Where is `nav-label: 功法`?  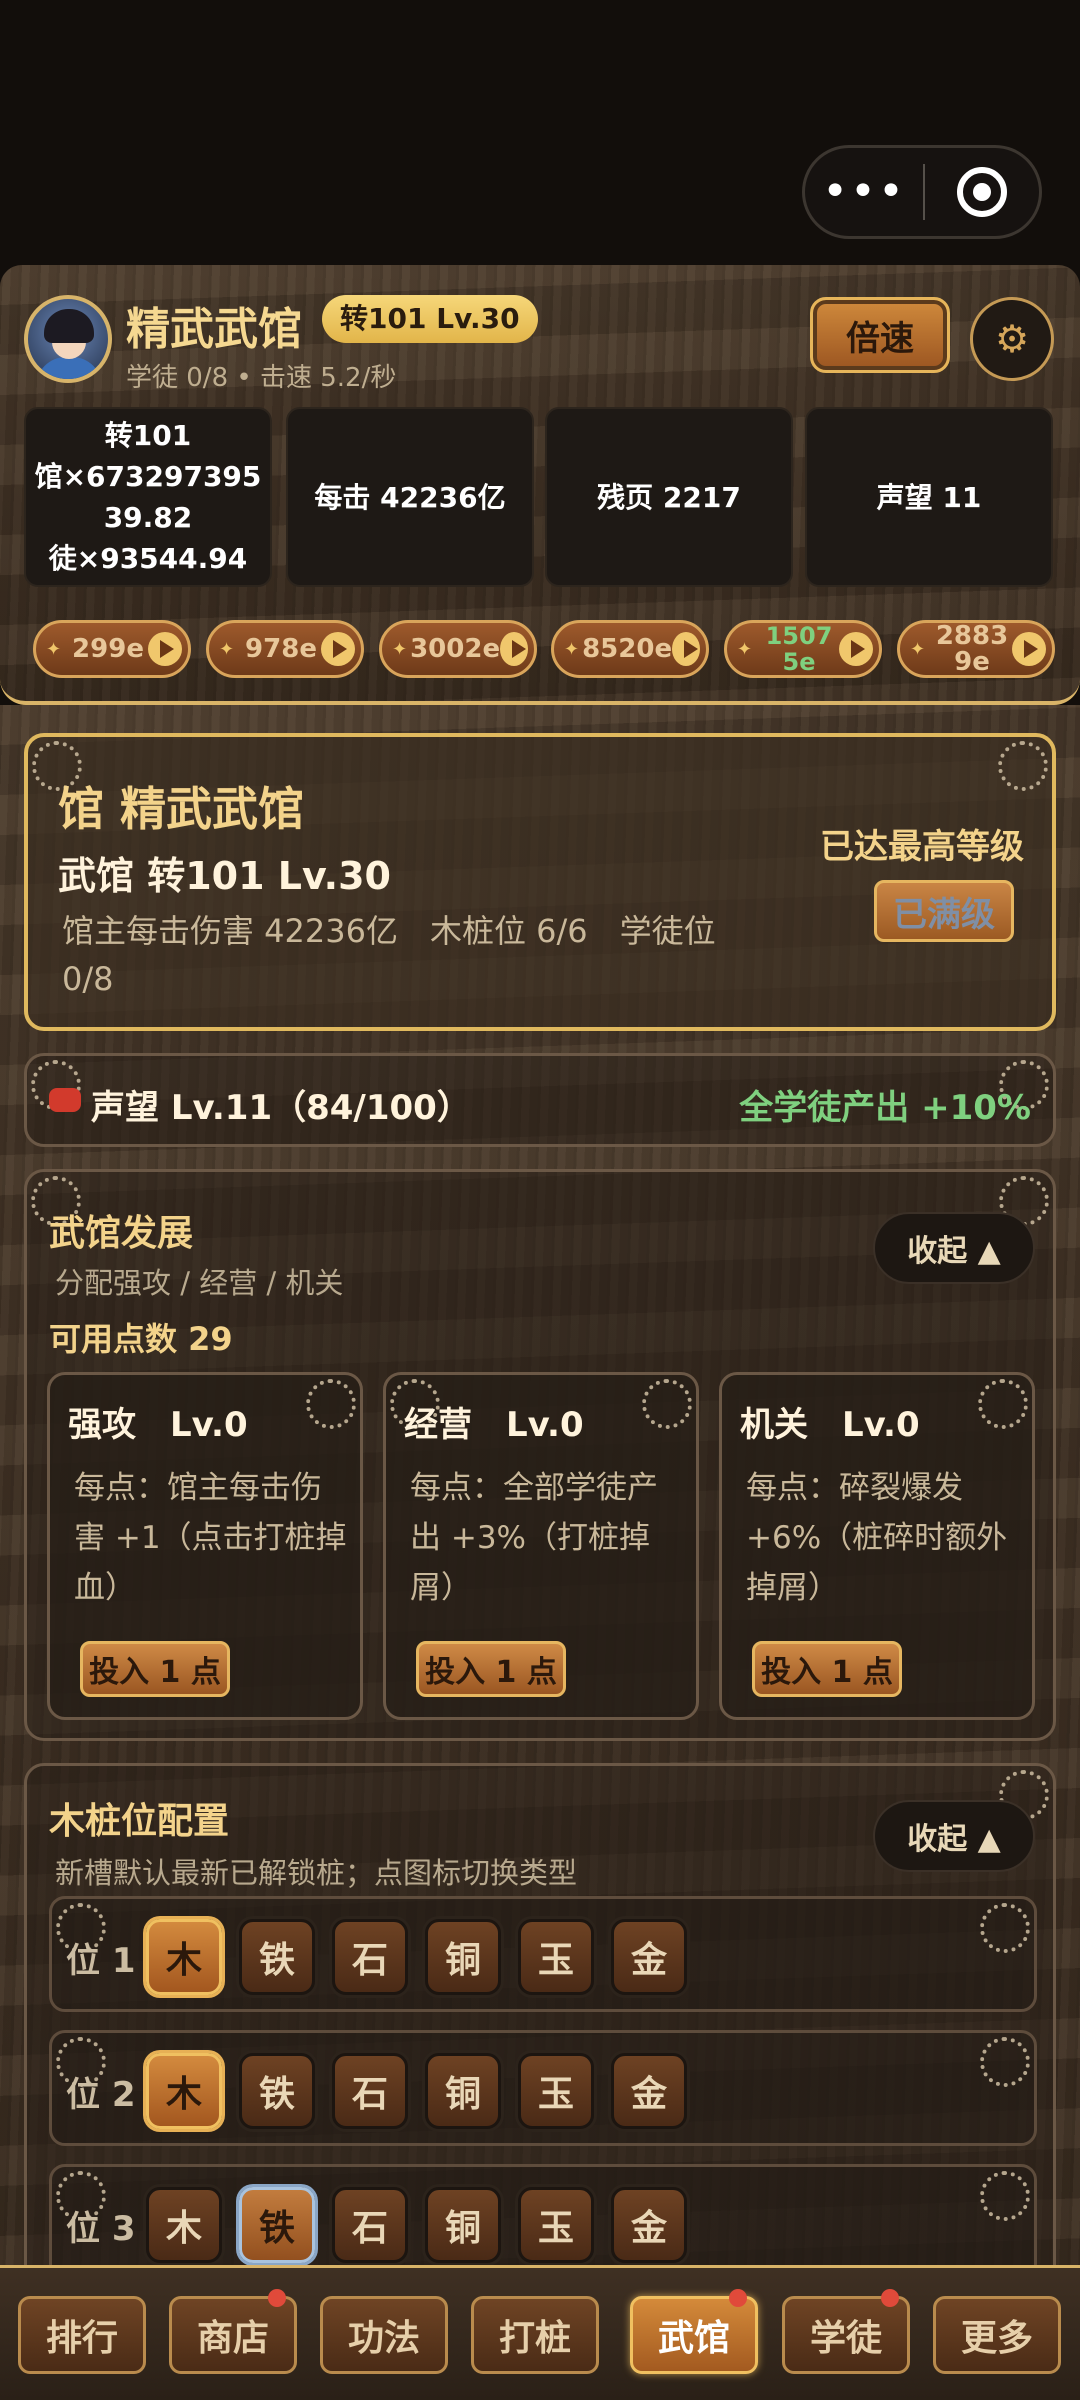
nav-label: 功法 is located at coordinates (383, 2338).